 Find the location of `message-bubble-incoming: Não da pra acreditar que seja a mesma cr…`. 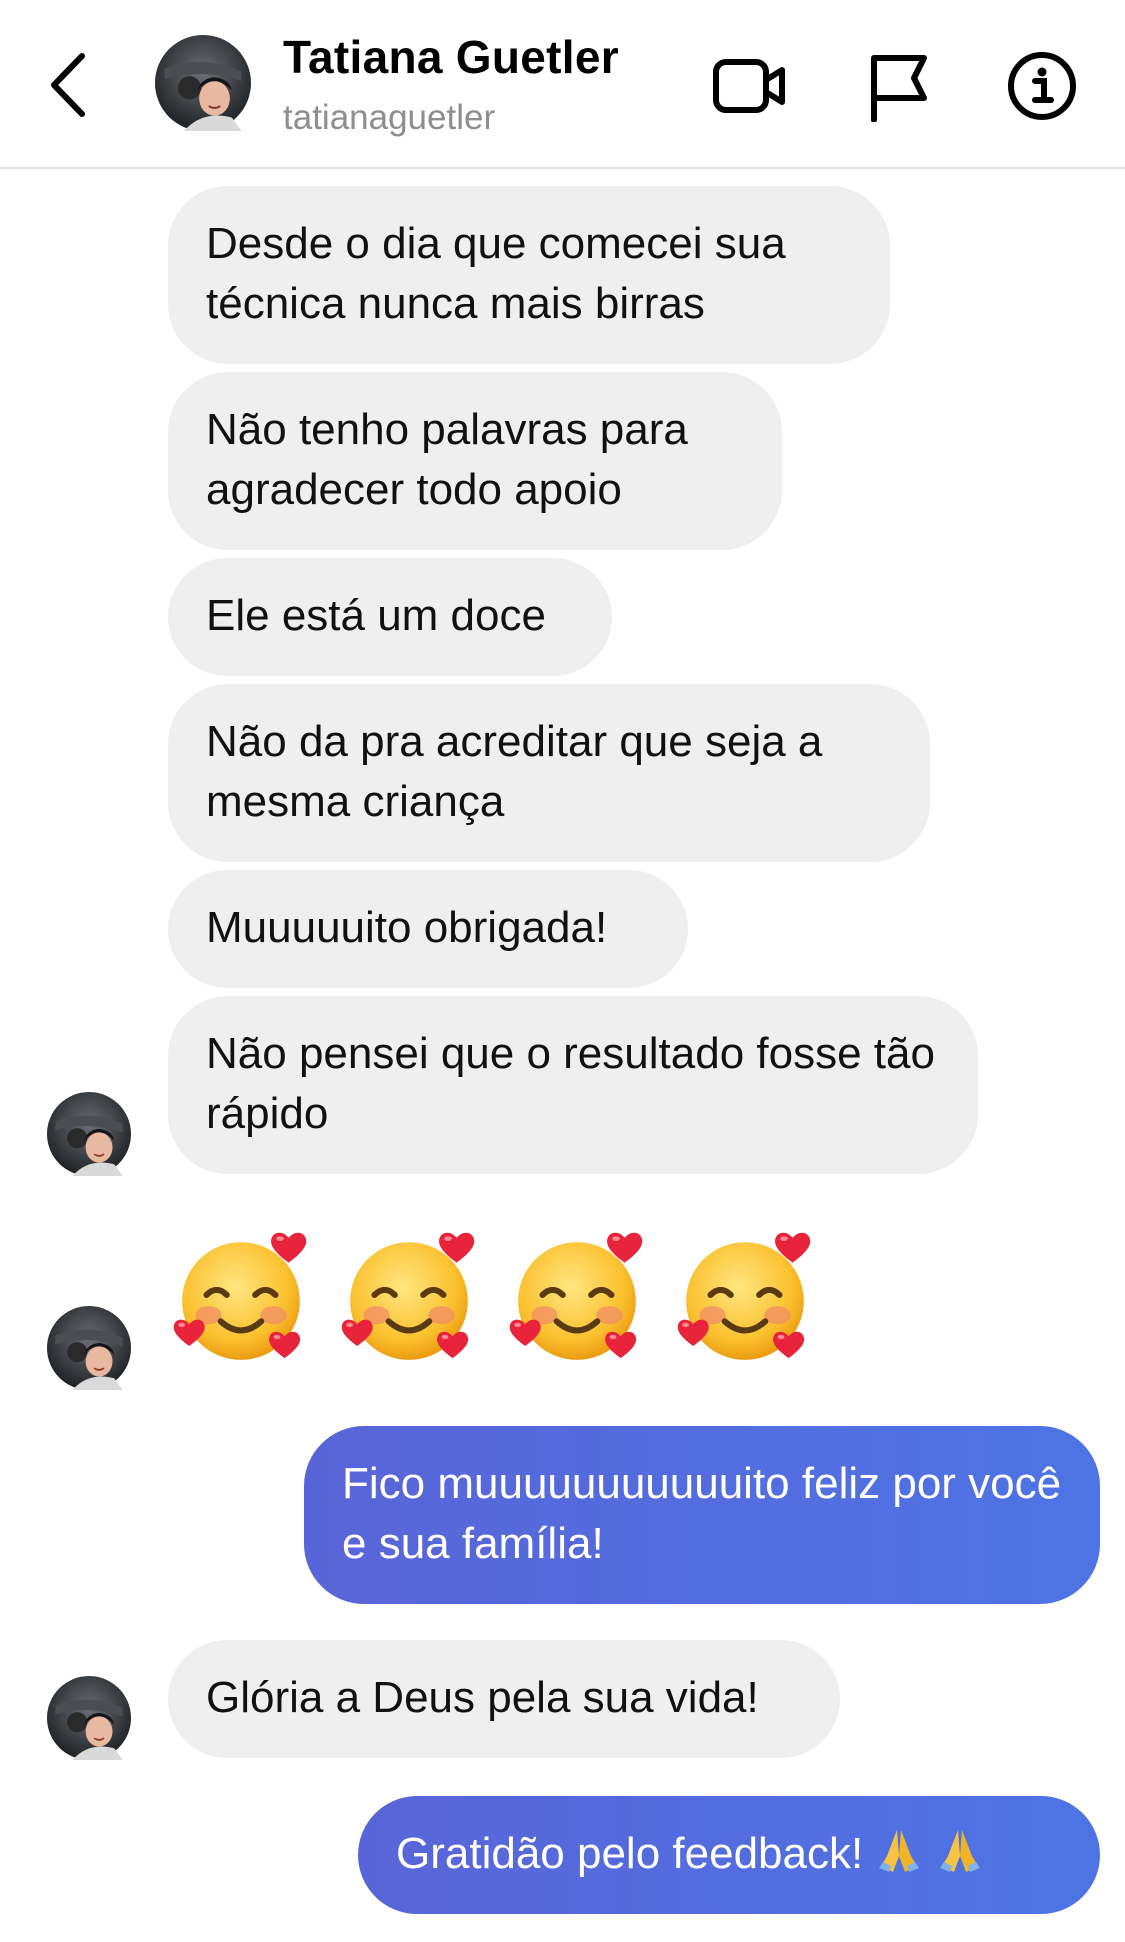

message-bubble-incoming: Não da pra acreditar que seja a mesma cr… is located at coordinates (549, 773).